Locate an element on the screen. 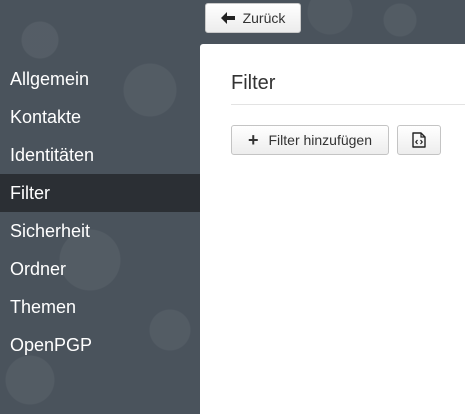 The image size is (465, 414). title-divider is located at coordinates (348, 104).